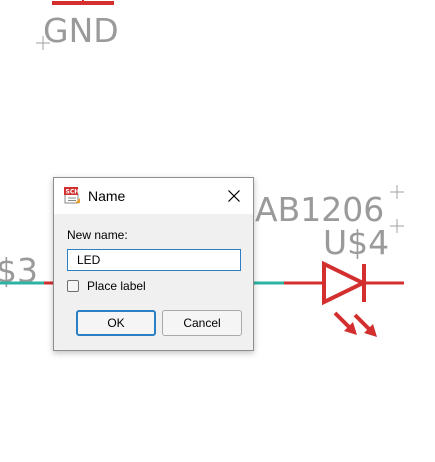  What do you see at coordinates (81, 30) in the screenshot?
I see `gnd-label: GND` at bounding box center [81, 30].